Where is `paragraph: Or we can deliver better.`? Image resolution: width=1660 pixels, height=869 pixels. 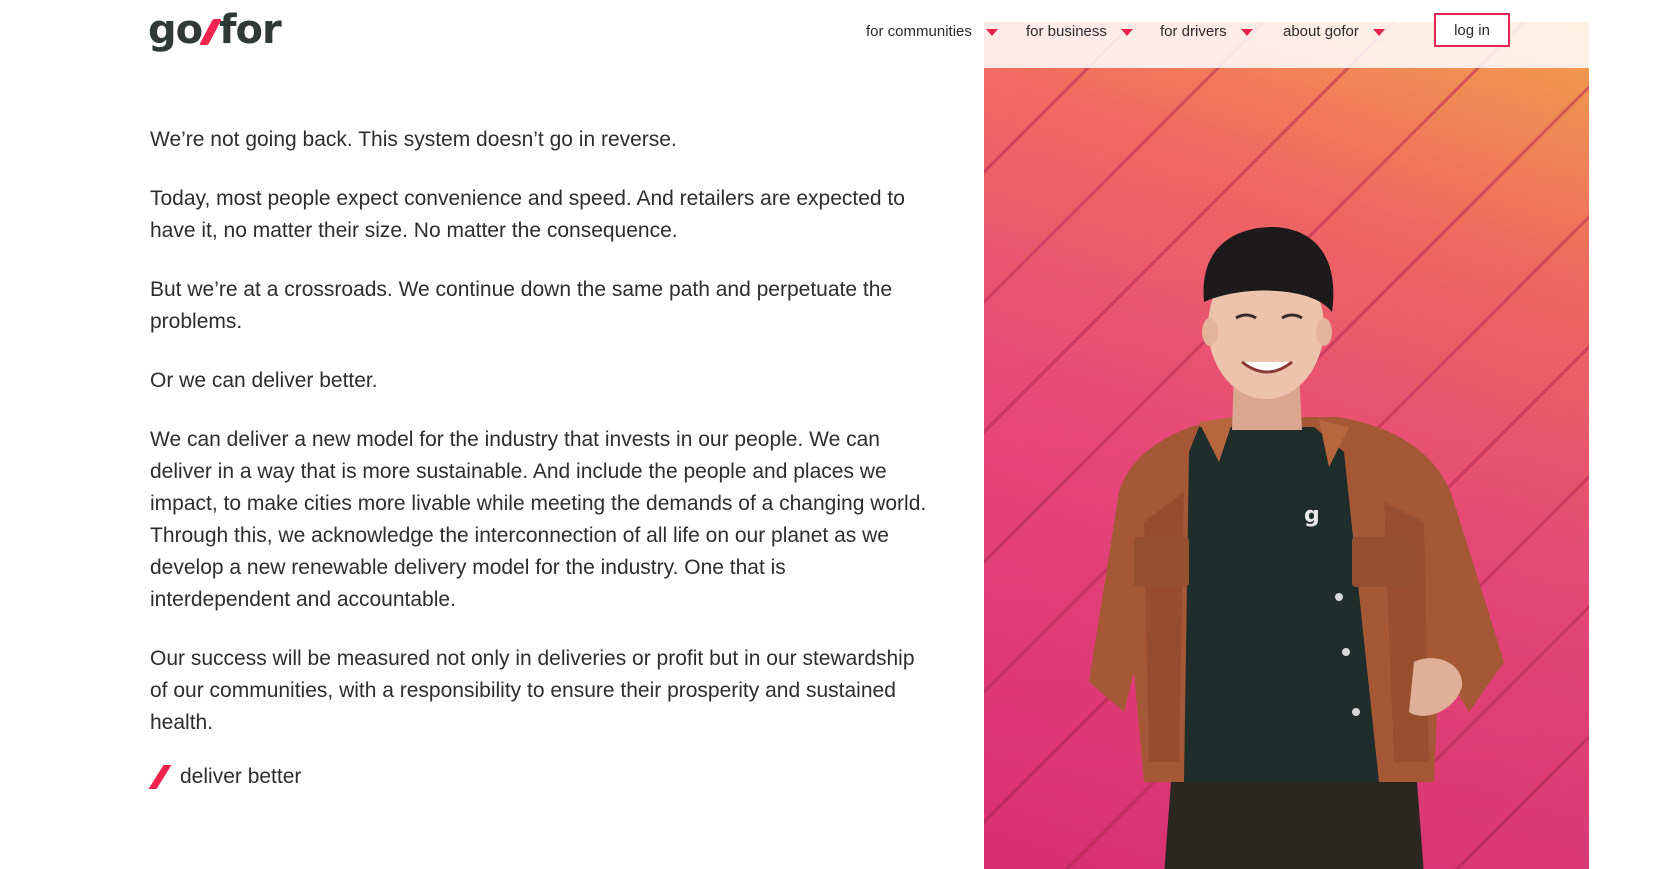
paragraph: Or we can deliver better. is located at coordinates (264, 380).